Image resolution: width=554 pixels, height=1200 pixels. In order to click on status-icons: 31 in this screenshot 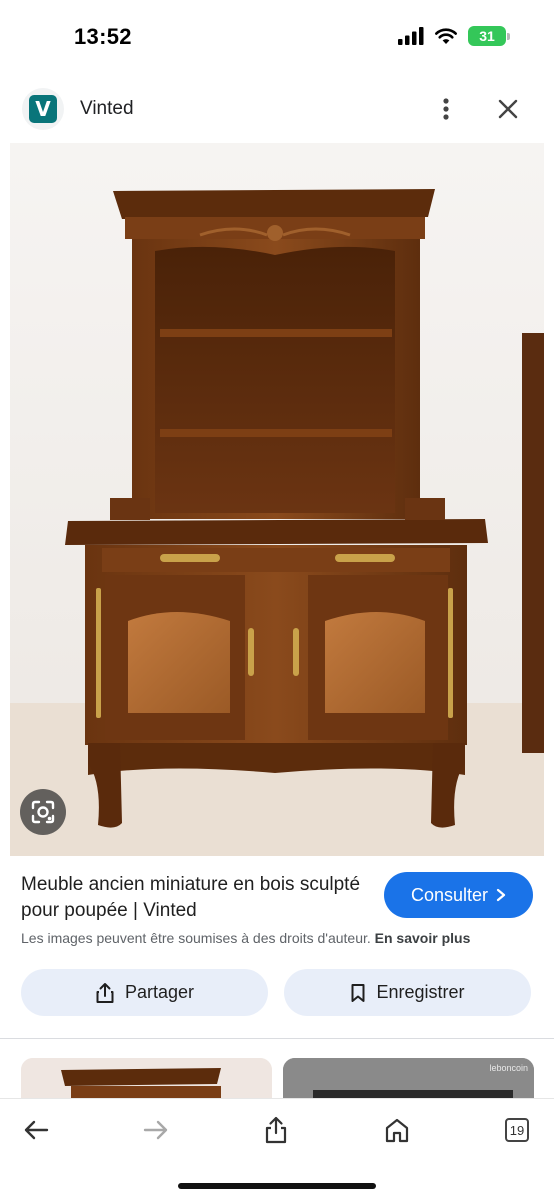, I will do `click(454, 36)`.